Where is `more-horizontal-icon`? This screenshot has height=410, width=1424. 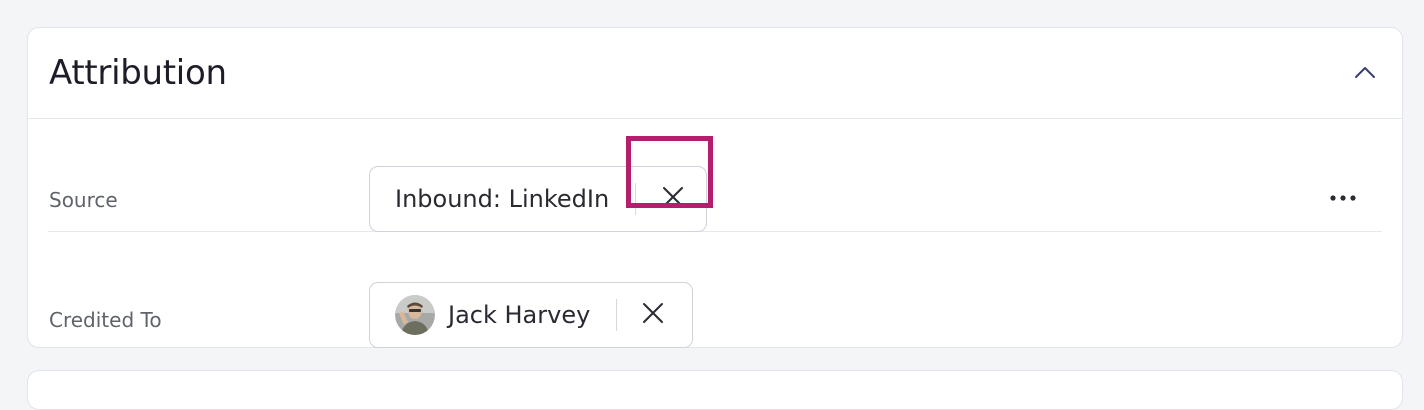
more-horizontal-icon is located at coordinates (1343, 195).